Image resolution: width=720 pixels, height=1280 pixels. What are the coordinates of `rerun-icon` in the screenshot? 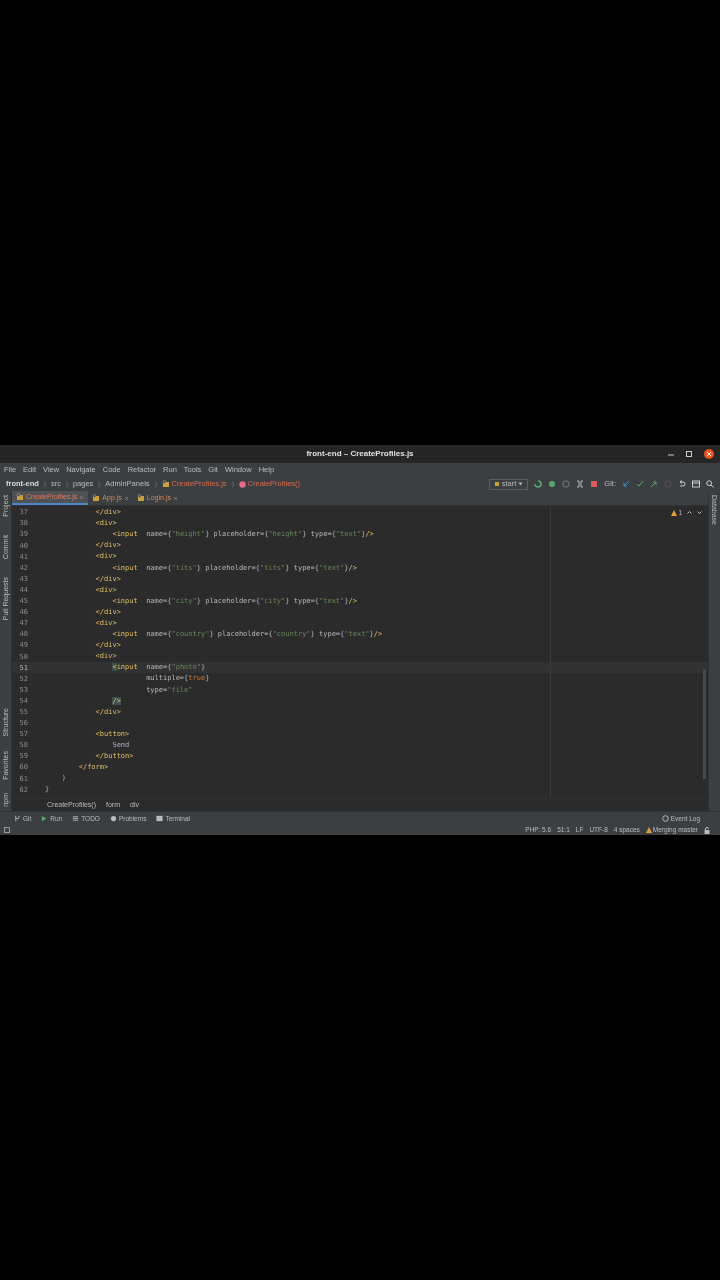 It's located at (538, 484).